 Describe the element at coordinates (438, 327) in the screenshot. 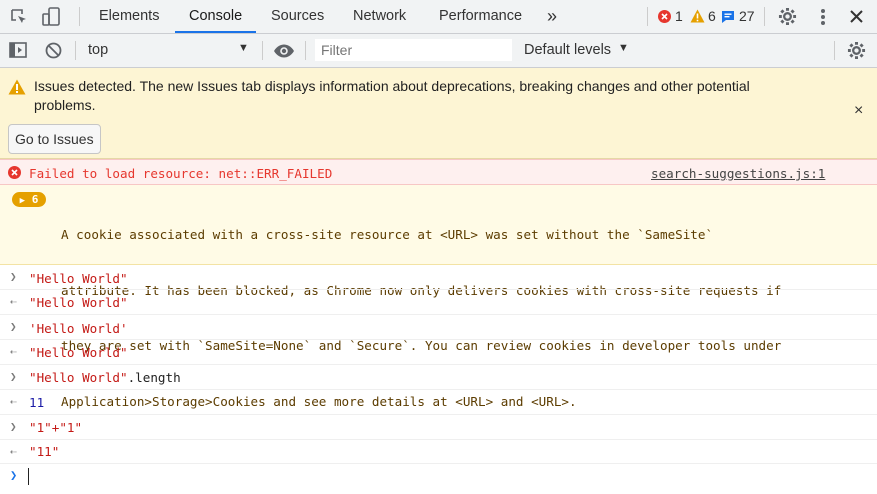

I see `console-input-line: ❯ 'Hello World'` at that location.